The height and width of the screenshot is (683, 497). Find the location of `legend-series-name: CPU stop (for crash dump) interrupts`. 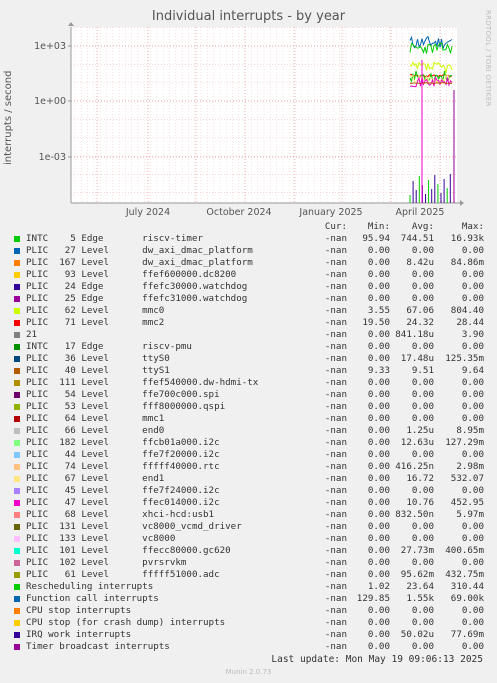

legend-series-name: CPU stop (for crash dump) interrupts is located at coordinates (126, 622).